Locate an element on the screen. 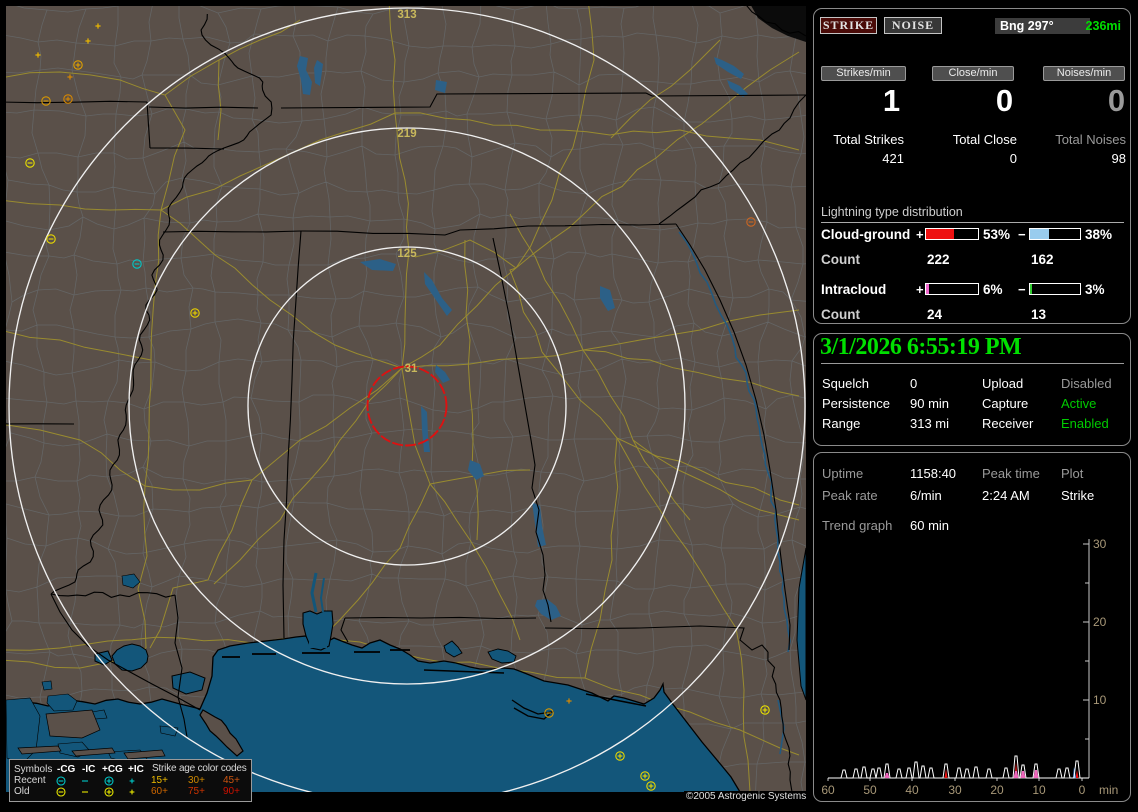 This screenshot has height=812, width=1138. svg-text: 60 is located at coordinates (828, 790).